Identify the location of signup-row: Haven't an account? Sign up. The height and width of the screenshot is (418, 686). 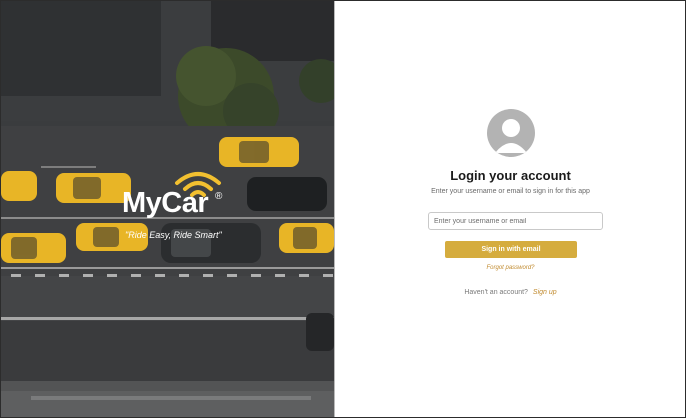
(510, 292).